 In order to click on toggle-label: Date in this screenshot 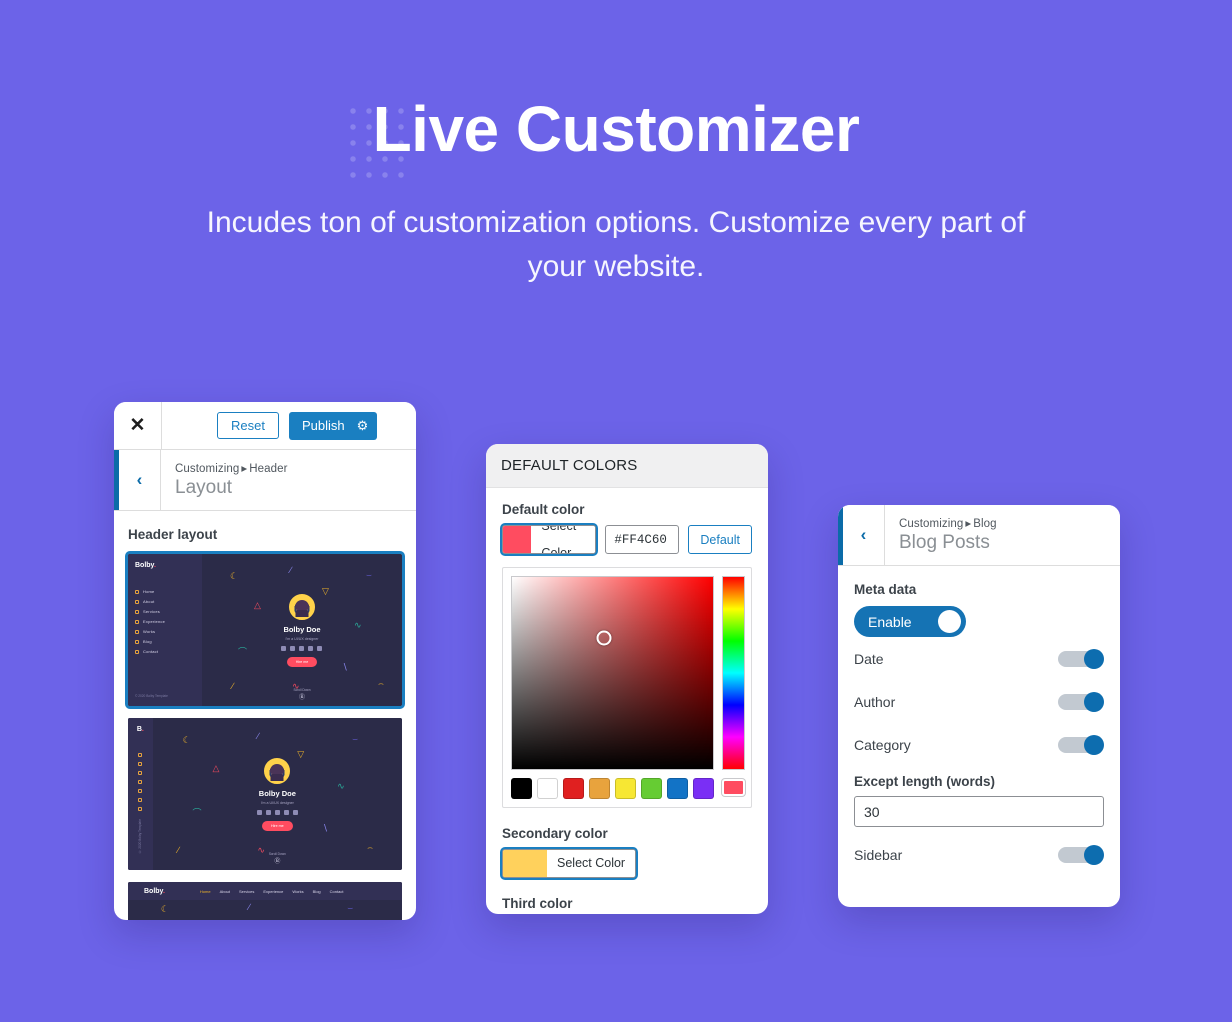, I will do `click(869, 659)`.